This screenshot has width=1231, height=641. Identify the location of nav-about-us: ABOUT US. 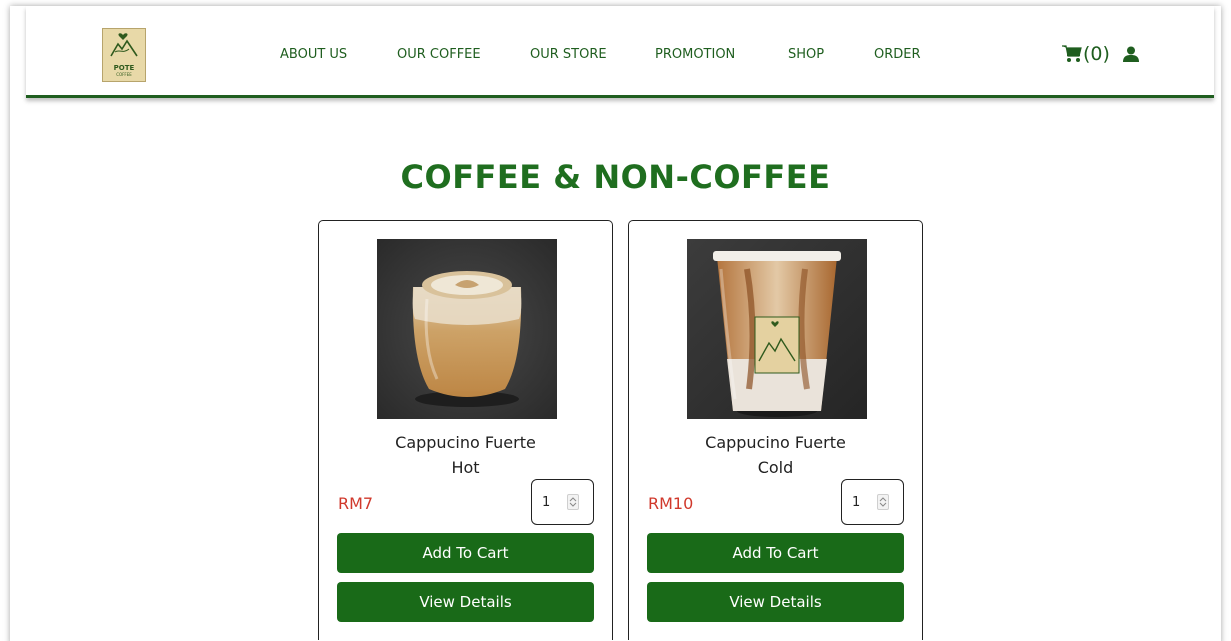
(313, 54).